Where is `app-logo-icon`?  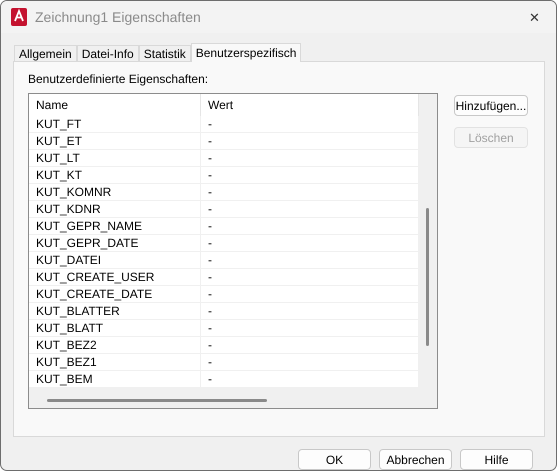 app-logo-icon is located at coordinates (19, 17).